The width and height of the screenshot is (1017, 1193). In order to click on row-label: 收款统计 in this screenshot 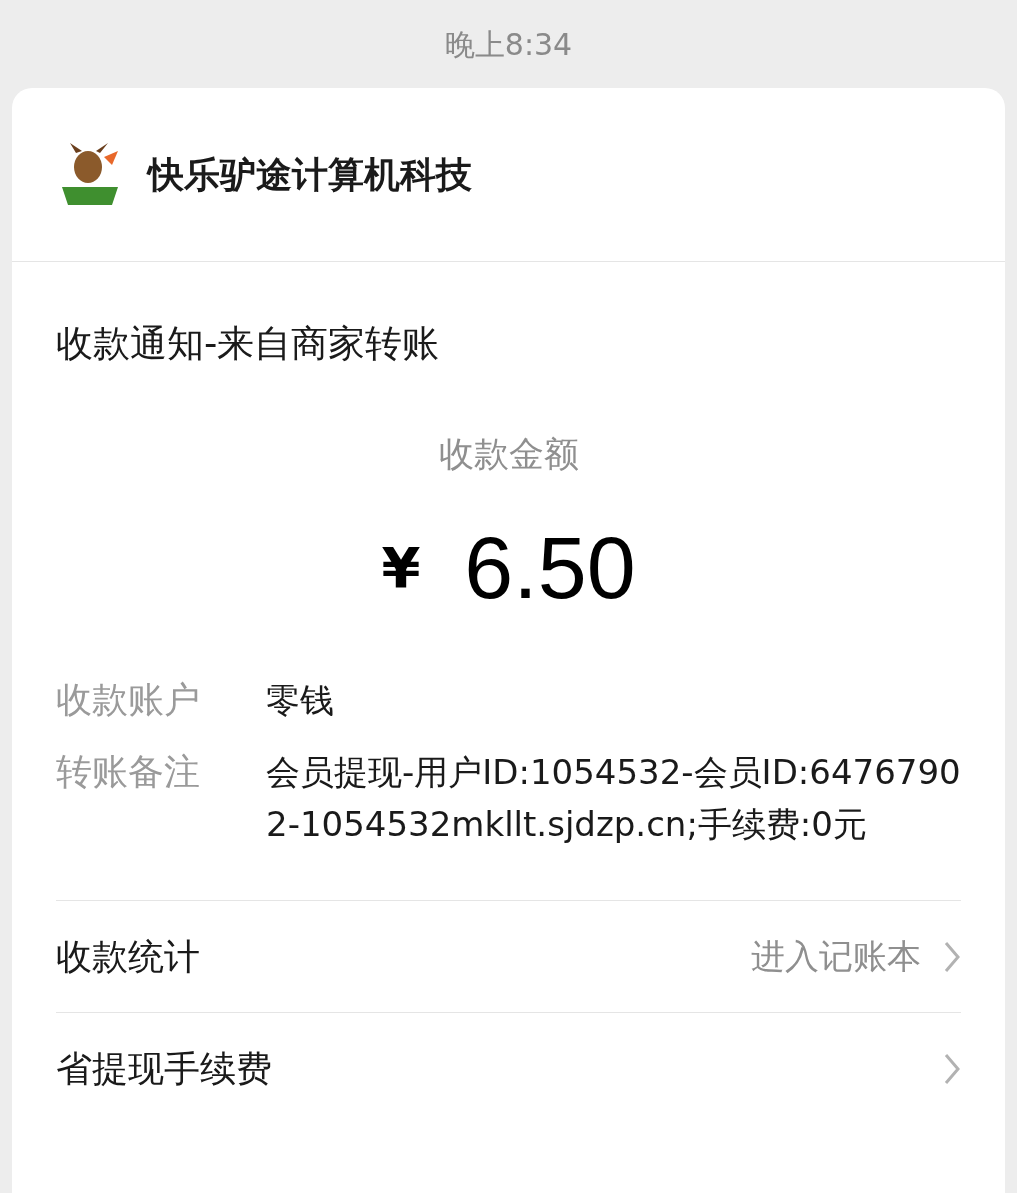, I will do `click(128, 956)`.